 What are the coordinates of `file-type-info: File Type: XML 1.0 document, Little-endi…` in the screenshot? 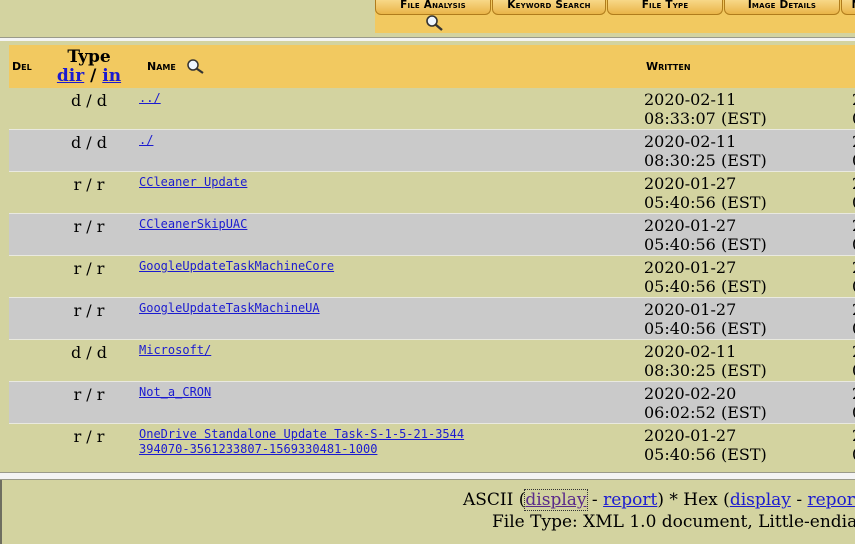 It's located at (673, 522).